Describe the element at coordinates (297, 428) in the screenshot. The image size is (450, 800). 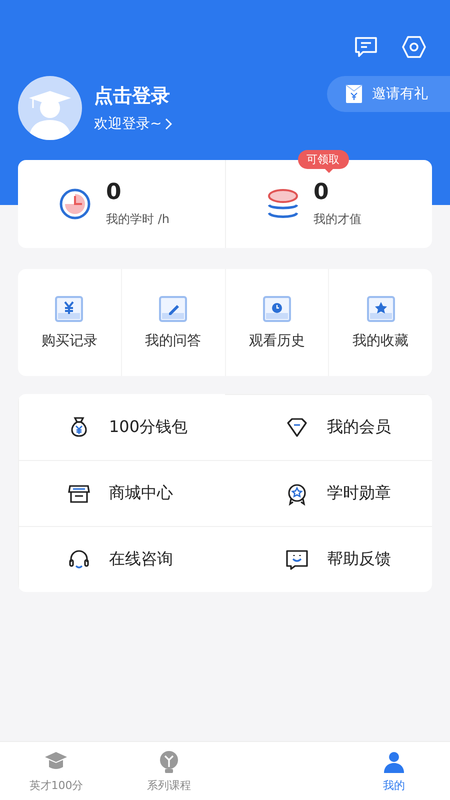
I see `diamond-icon` at that location.